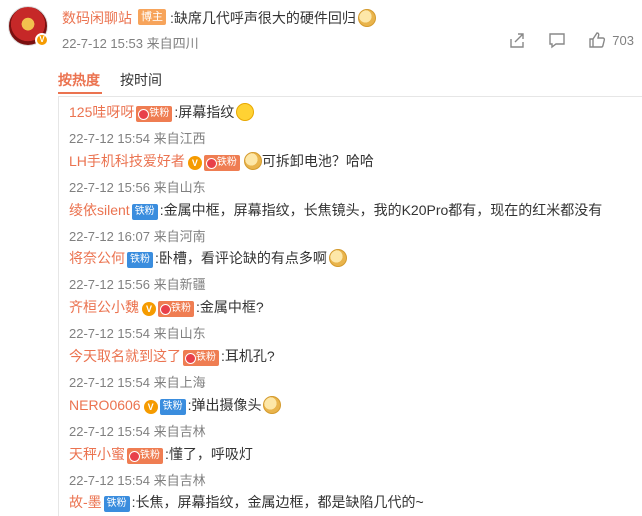  What do you see at coordinates (137, 138) in the screenshot?
I see `comment-meta: 22-7-12 15:54 来自江西` at bounding box center [137, 138].